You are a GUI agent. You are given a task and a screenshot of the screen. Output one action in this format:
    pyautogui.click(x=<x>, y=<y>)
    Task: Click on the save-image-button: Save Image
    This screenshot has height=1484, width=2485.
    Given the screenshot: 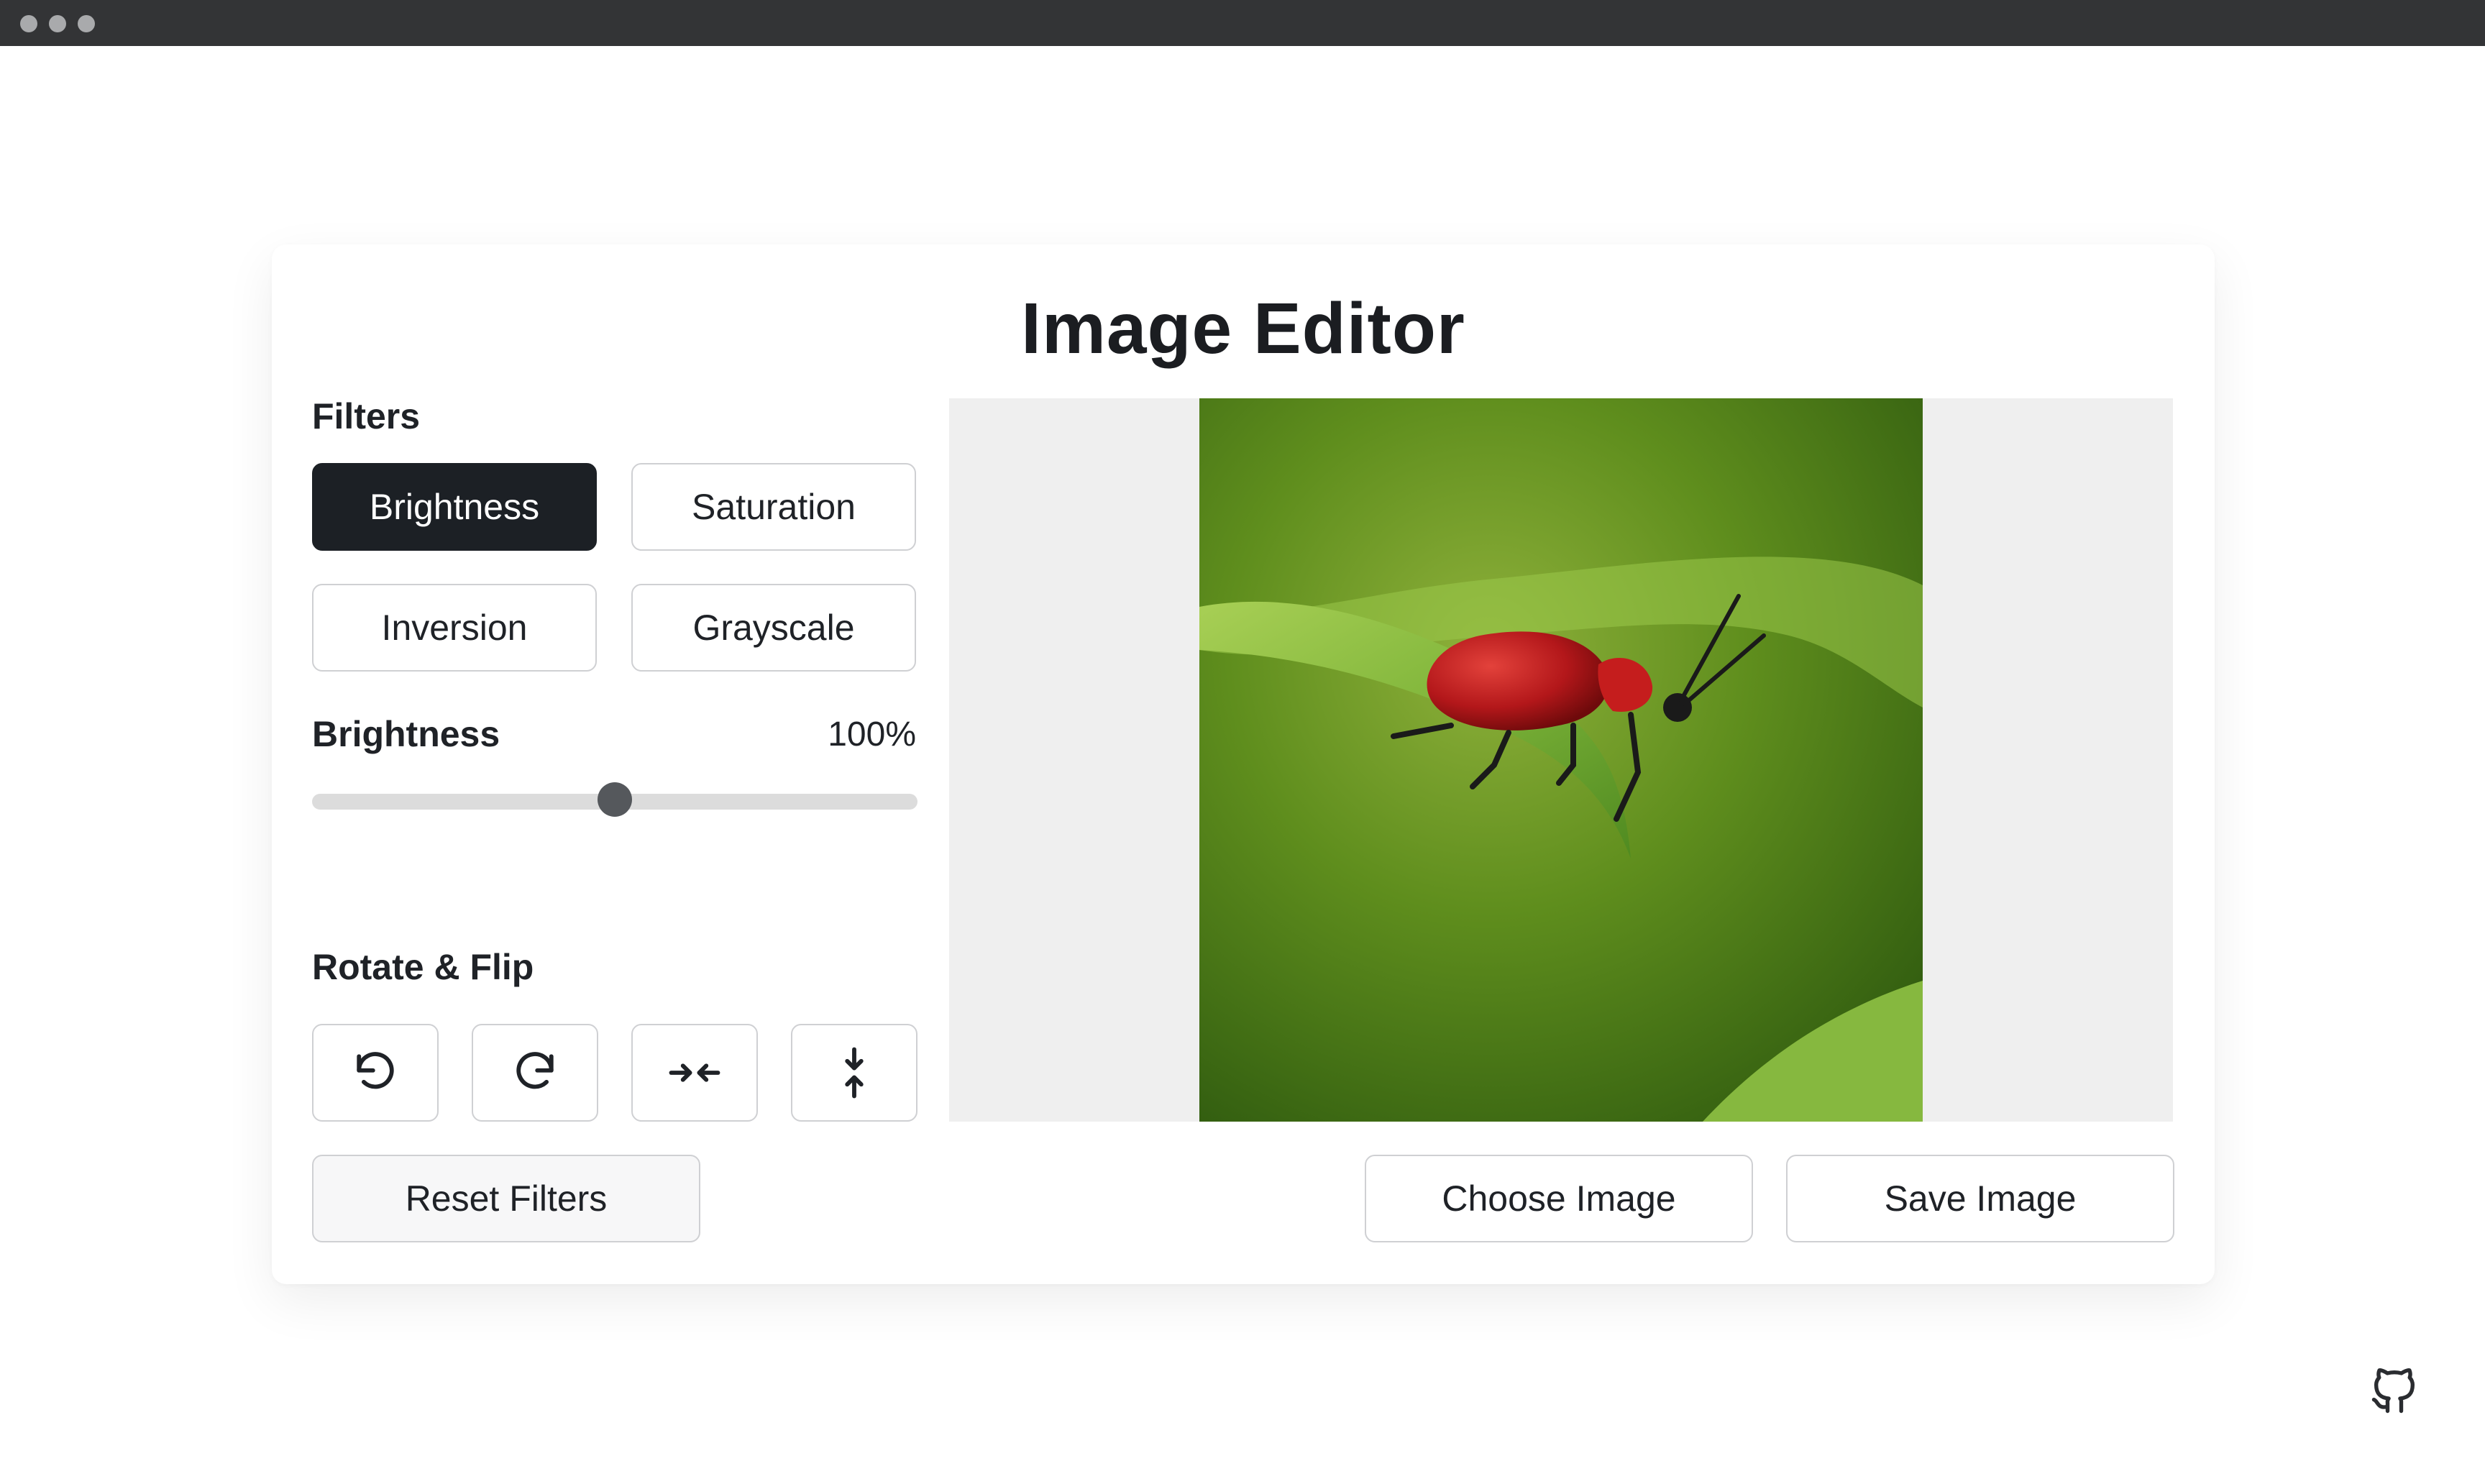 What is the action you would take?
    pyautogui.click(x=1980, y=1198)
    